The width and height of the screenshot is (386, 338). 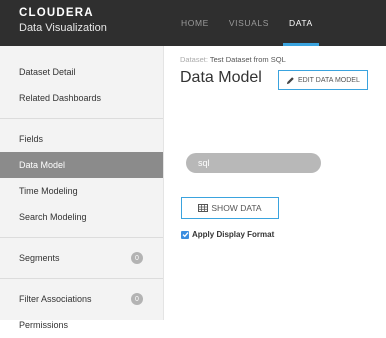 What do you see at coordinates (81, 191) in the screenshot?
I see `sidebar-item-time-modeling: Time Modeling` at bounding box center [81, 191].